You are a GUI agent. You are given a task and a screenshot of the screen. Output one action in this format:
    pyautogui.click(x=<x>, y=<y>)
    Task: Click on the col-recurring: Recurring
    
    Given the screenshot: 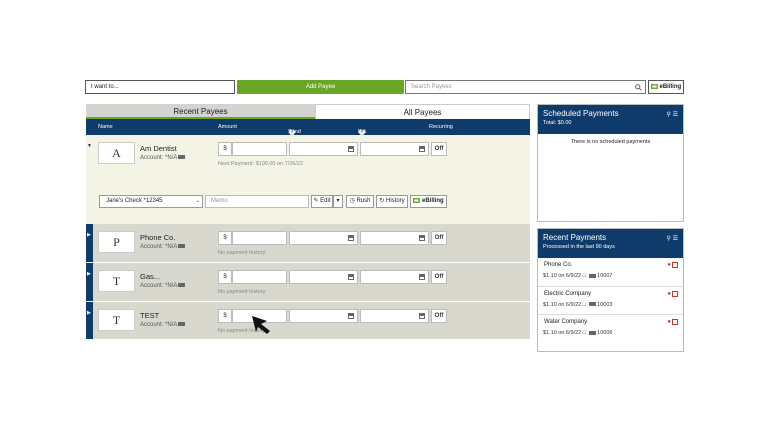 What is the action you would take?
    pyautogui.click(x=441, y=127)
    